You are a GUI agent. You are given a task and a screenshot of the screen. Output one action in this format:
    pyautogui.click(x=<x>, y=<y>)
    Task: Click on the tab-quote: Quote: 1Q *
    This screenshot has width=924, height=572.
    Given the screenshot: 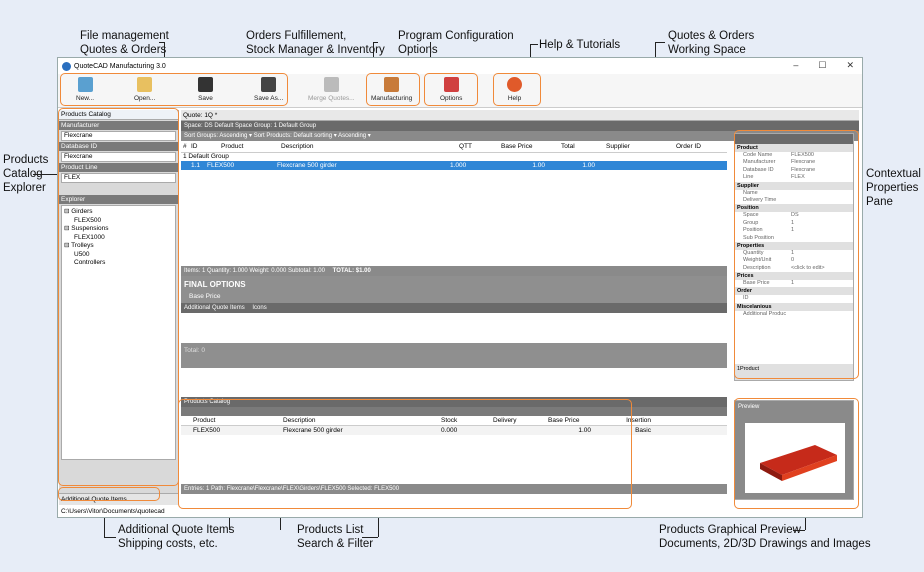 What is the action you would take?
    pyautogui.click(x=520, y=115)
    